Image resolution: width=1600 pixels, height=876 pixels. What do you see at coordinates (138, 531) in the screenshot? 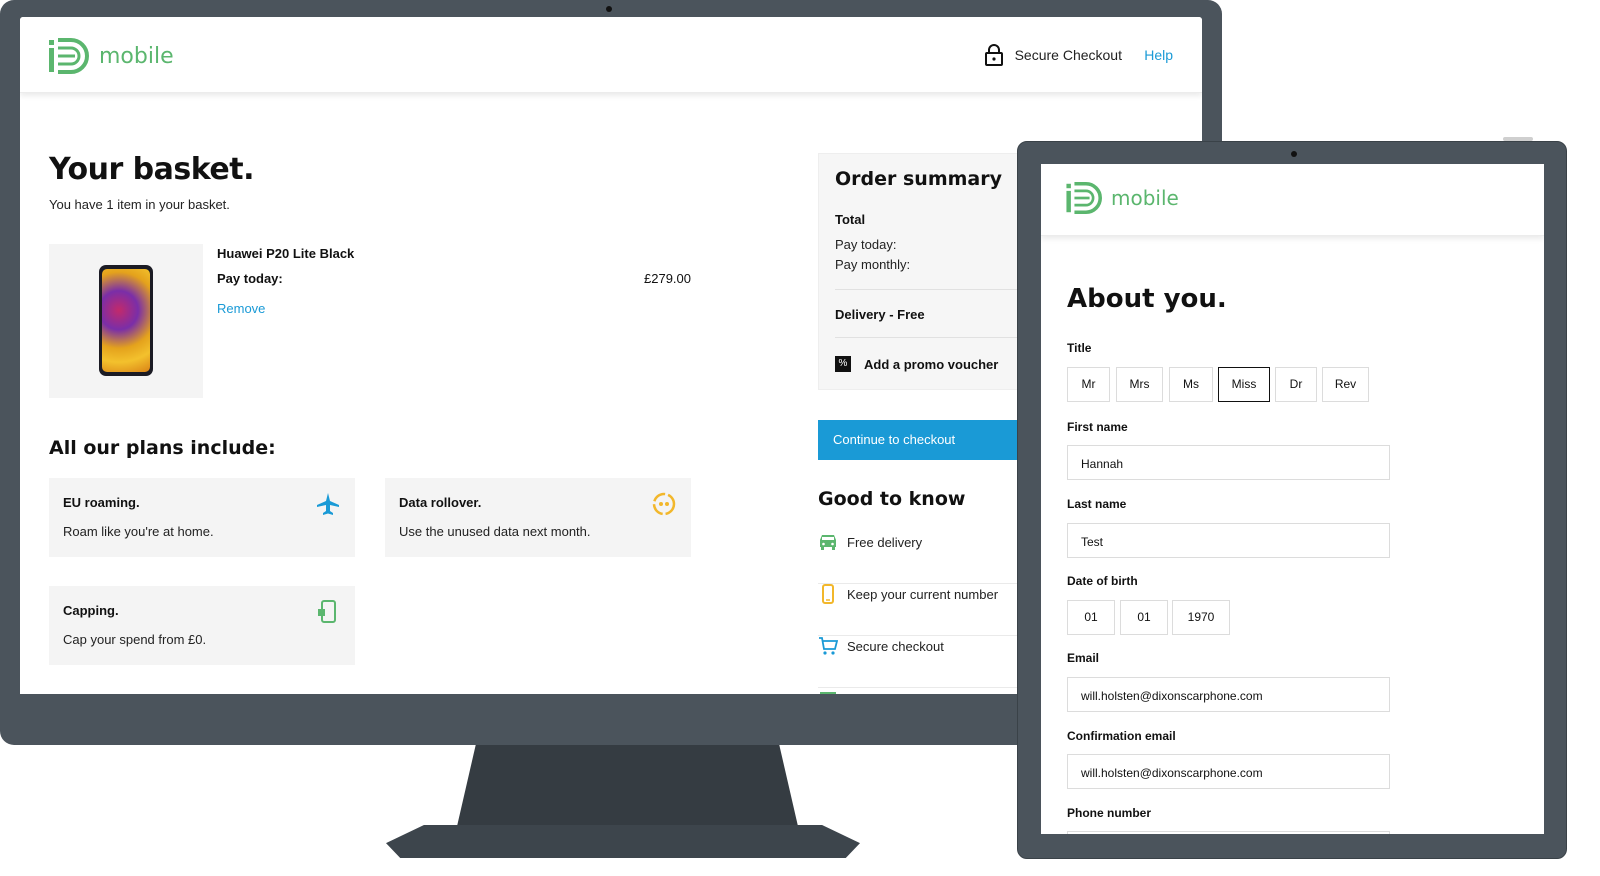
I see `plan-card-desc: Roam like you're at home.` at bounding box center [138, 531].